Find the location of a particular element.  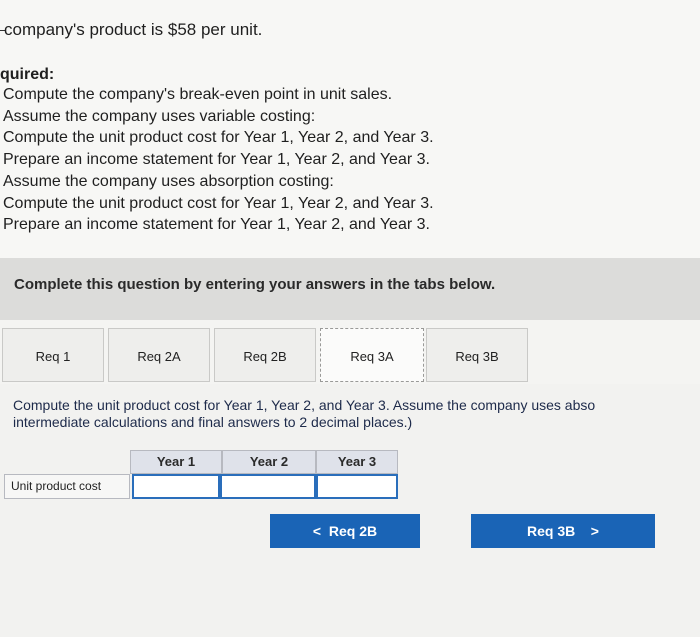

intro-line: company's product is $58 per unit. is located at coordinates (133, 29).